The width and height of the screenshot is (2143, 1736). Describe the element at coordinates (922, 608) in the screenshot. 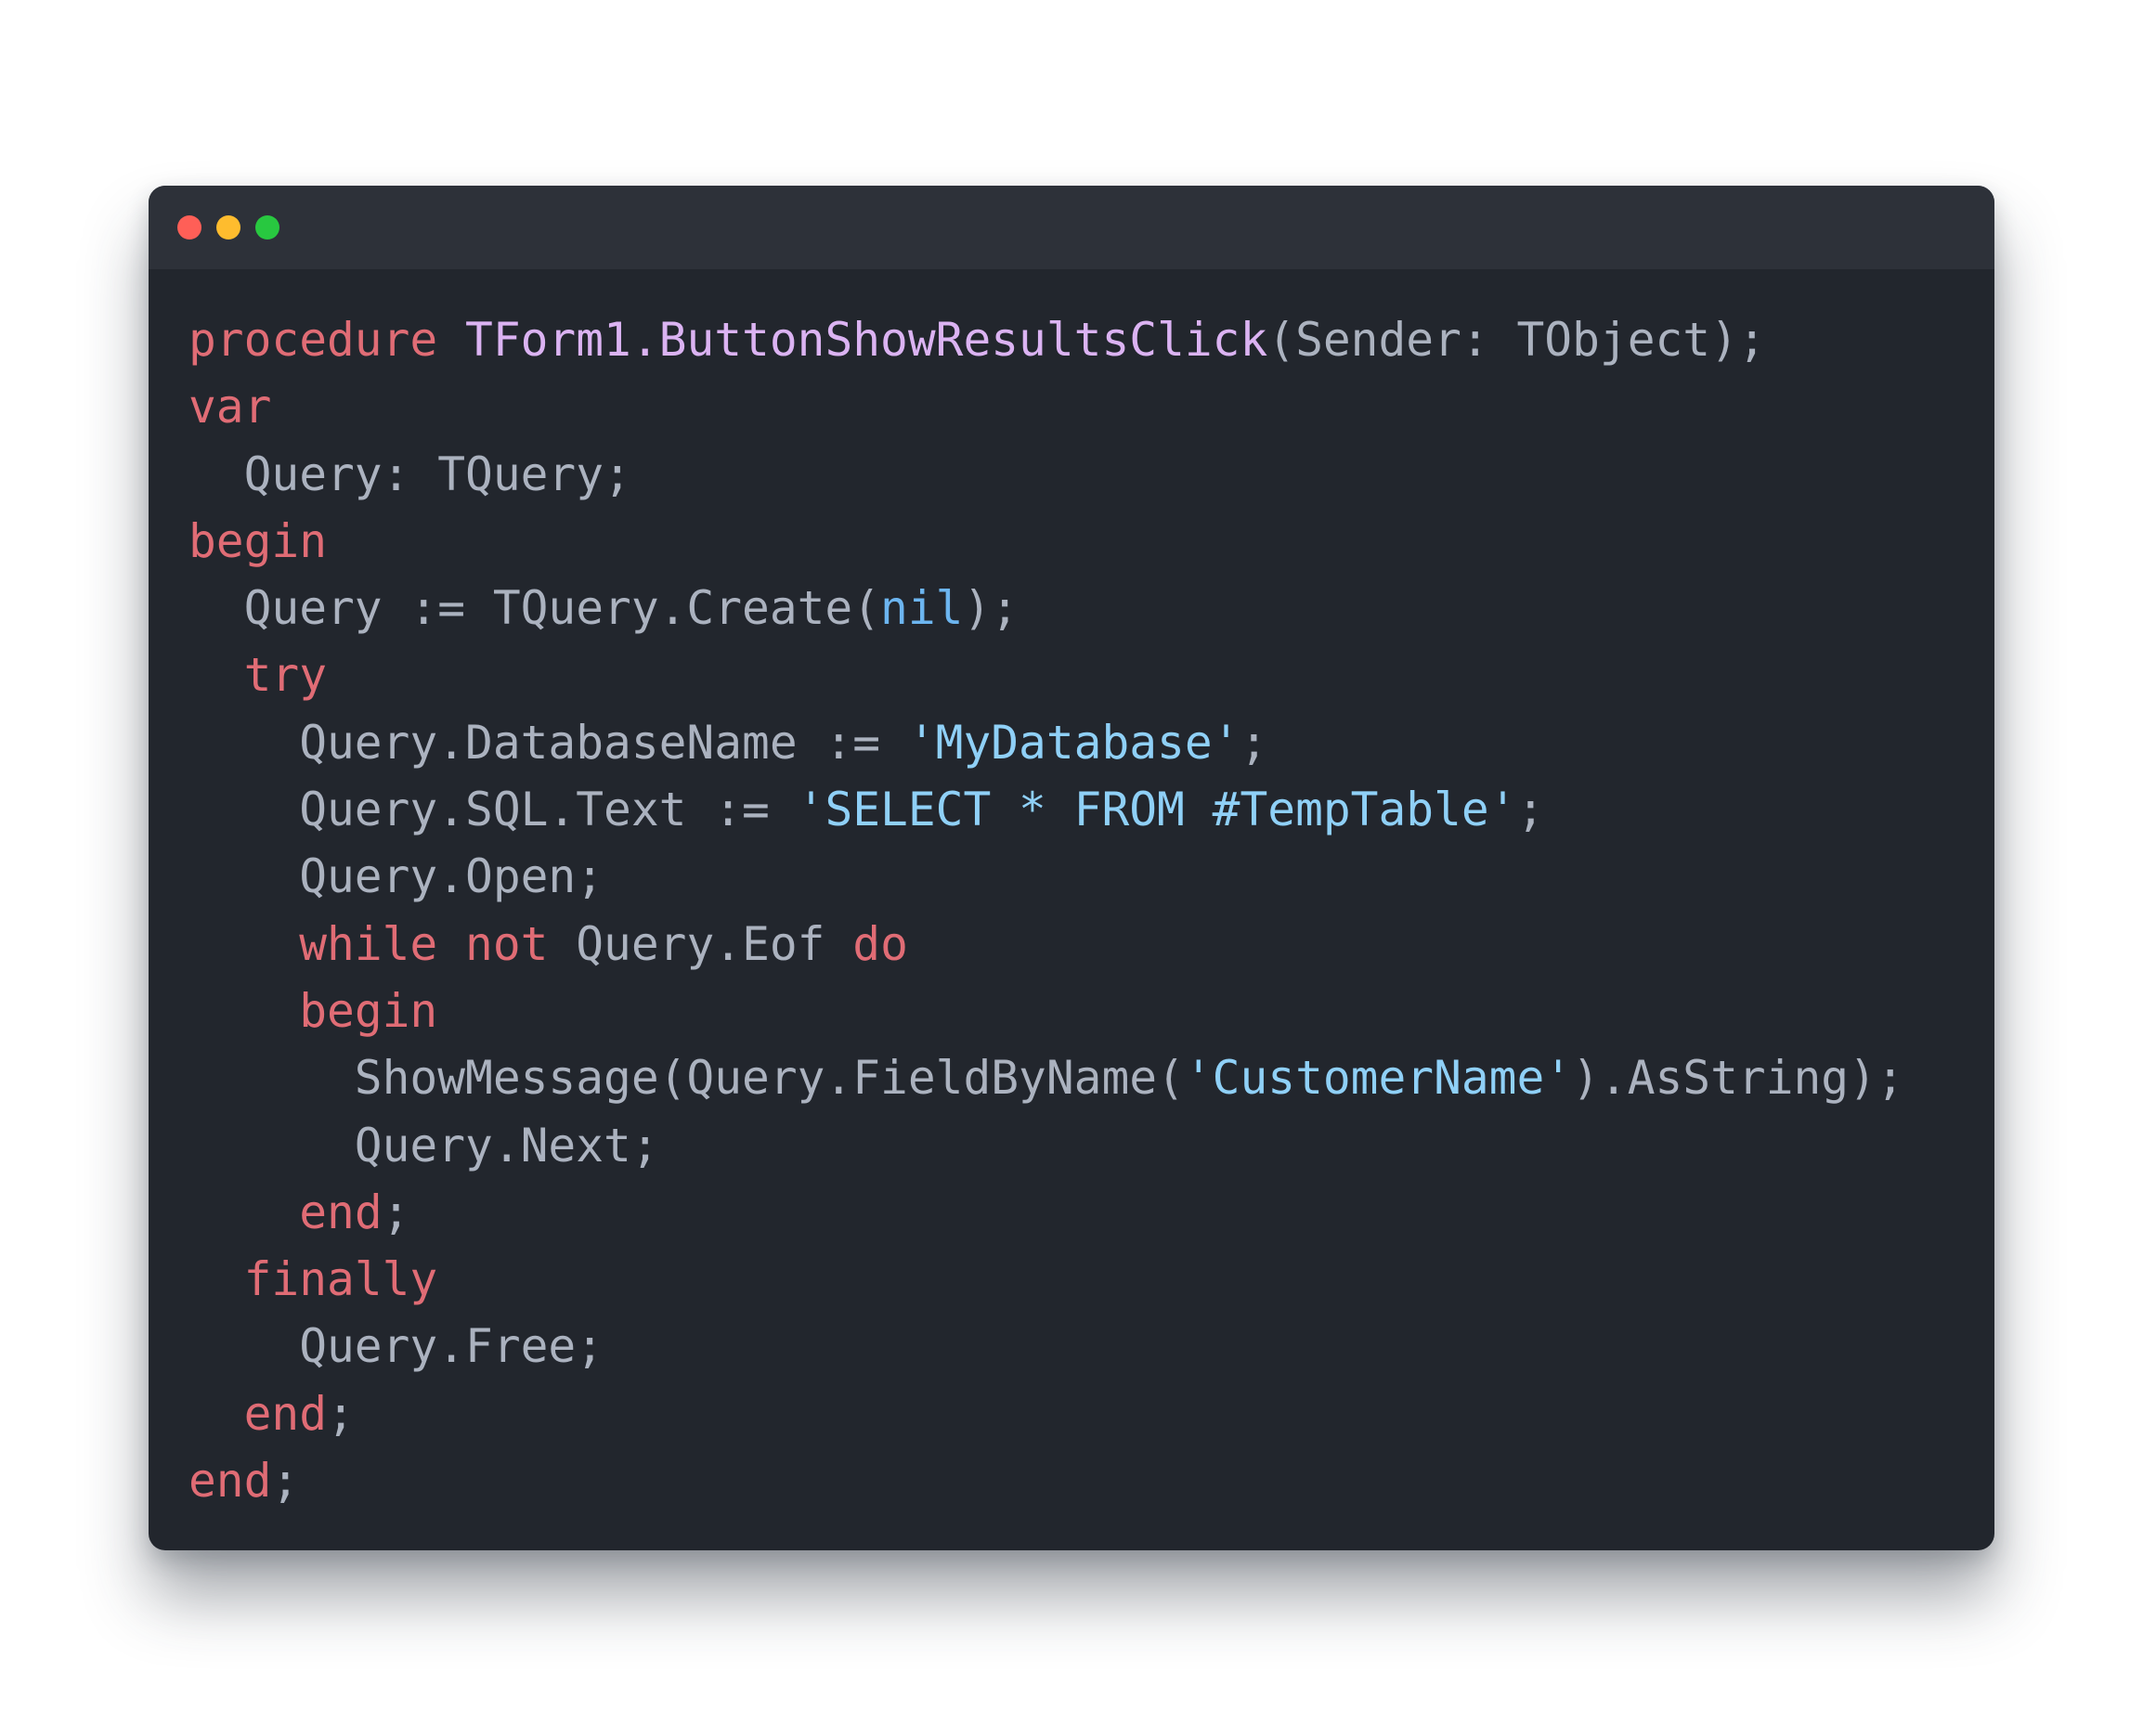

I see `code-literal: nil` at that location.